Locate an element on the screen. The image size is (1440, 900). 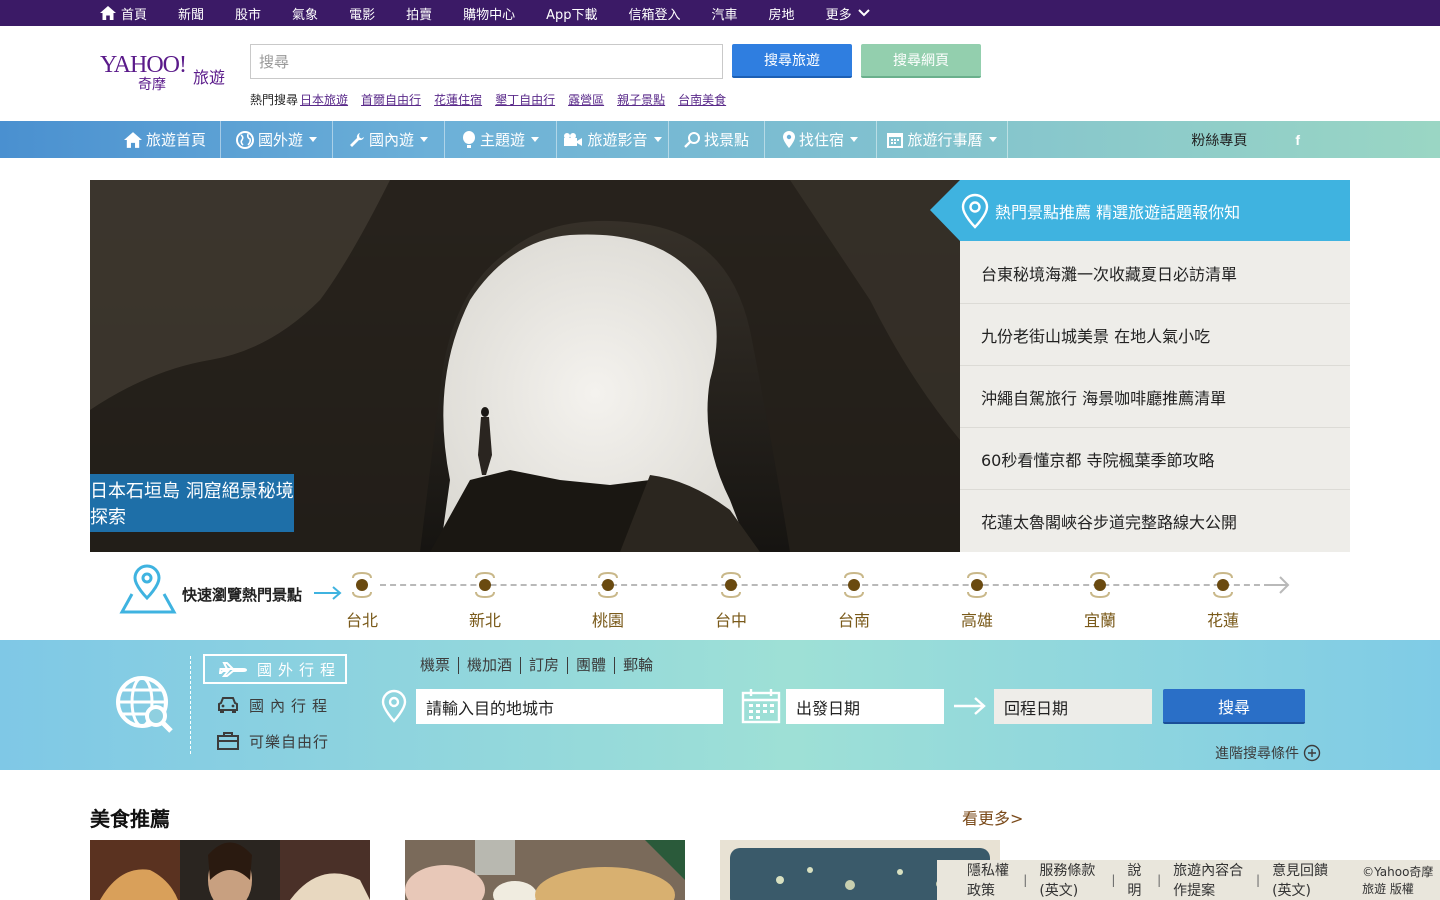
tab-domestic-tours: 國內行程 is located at coordinates (275, 705).